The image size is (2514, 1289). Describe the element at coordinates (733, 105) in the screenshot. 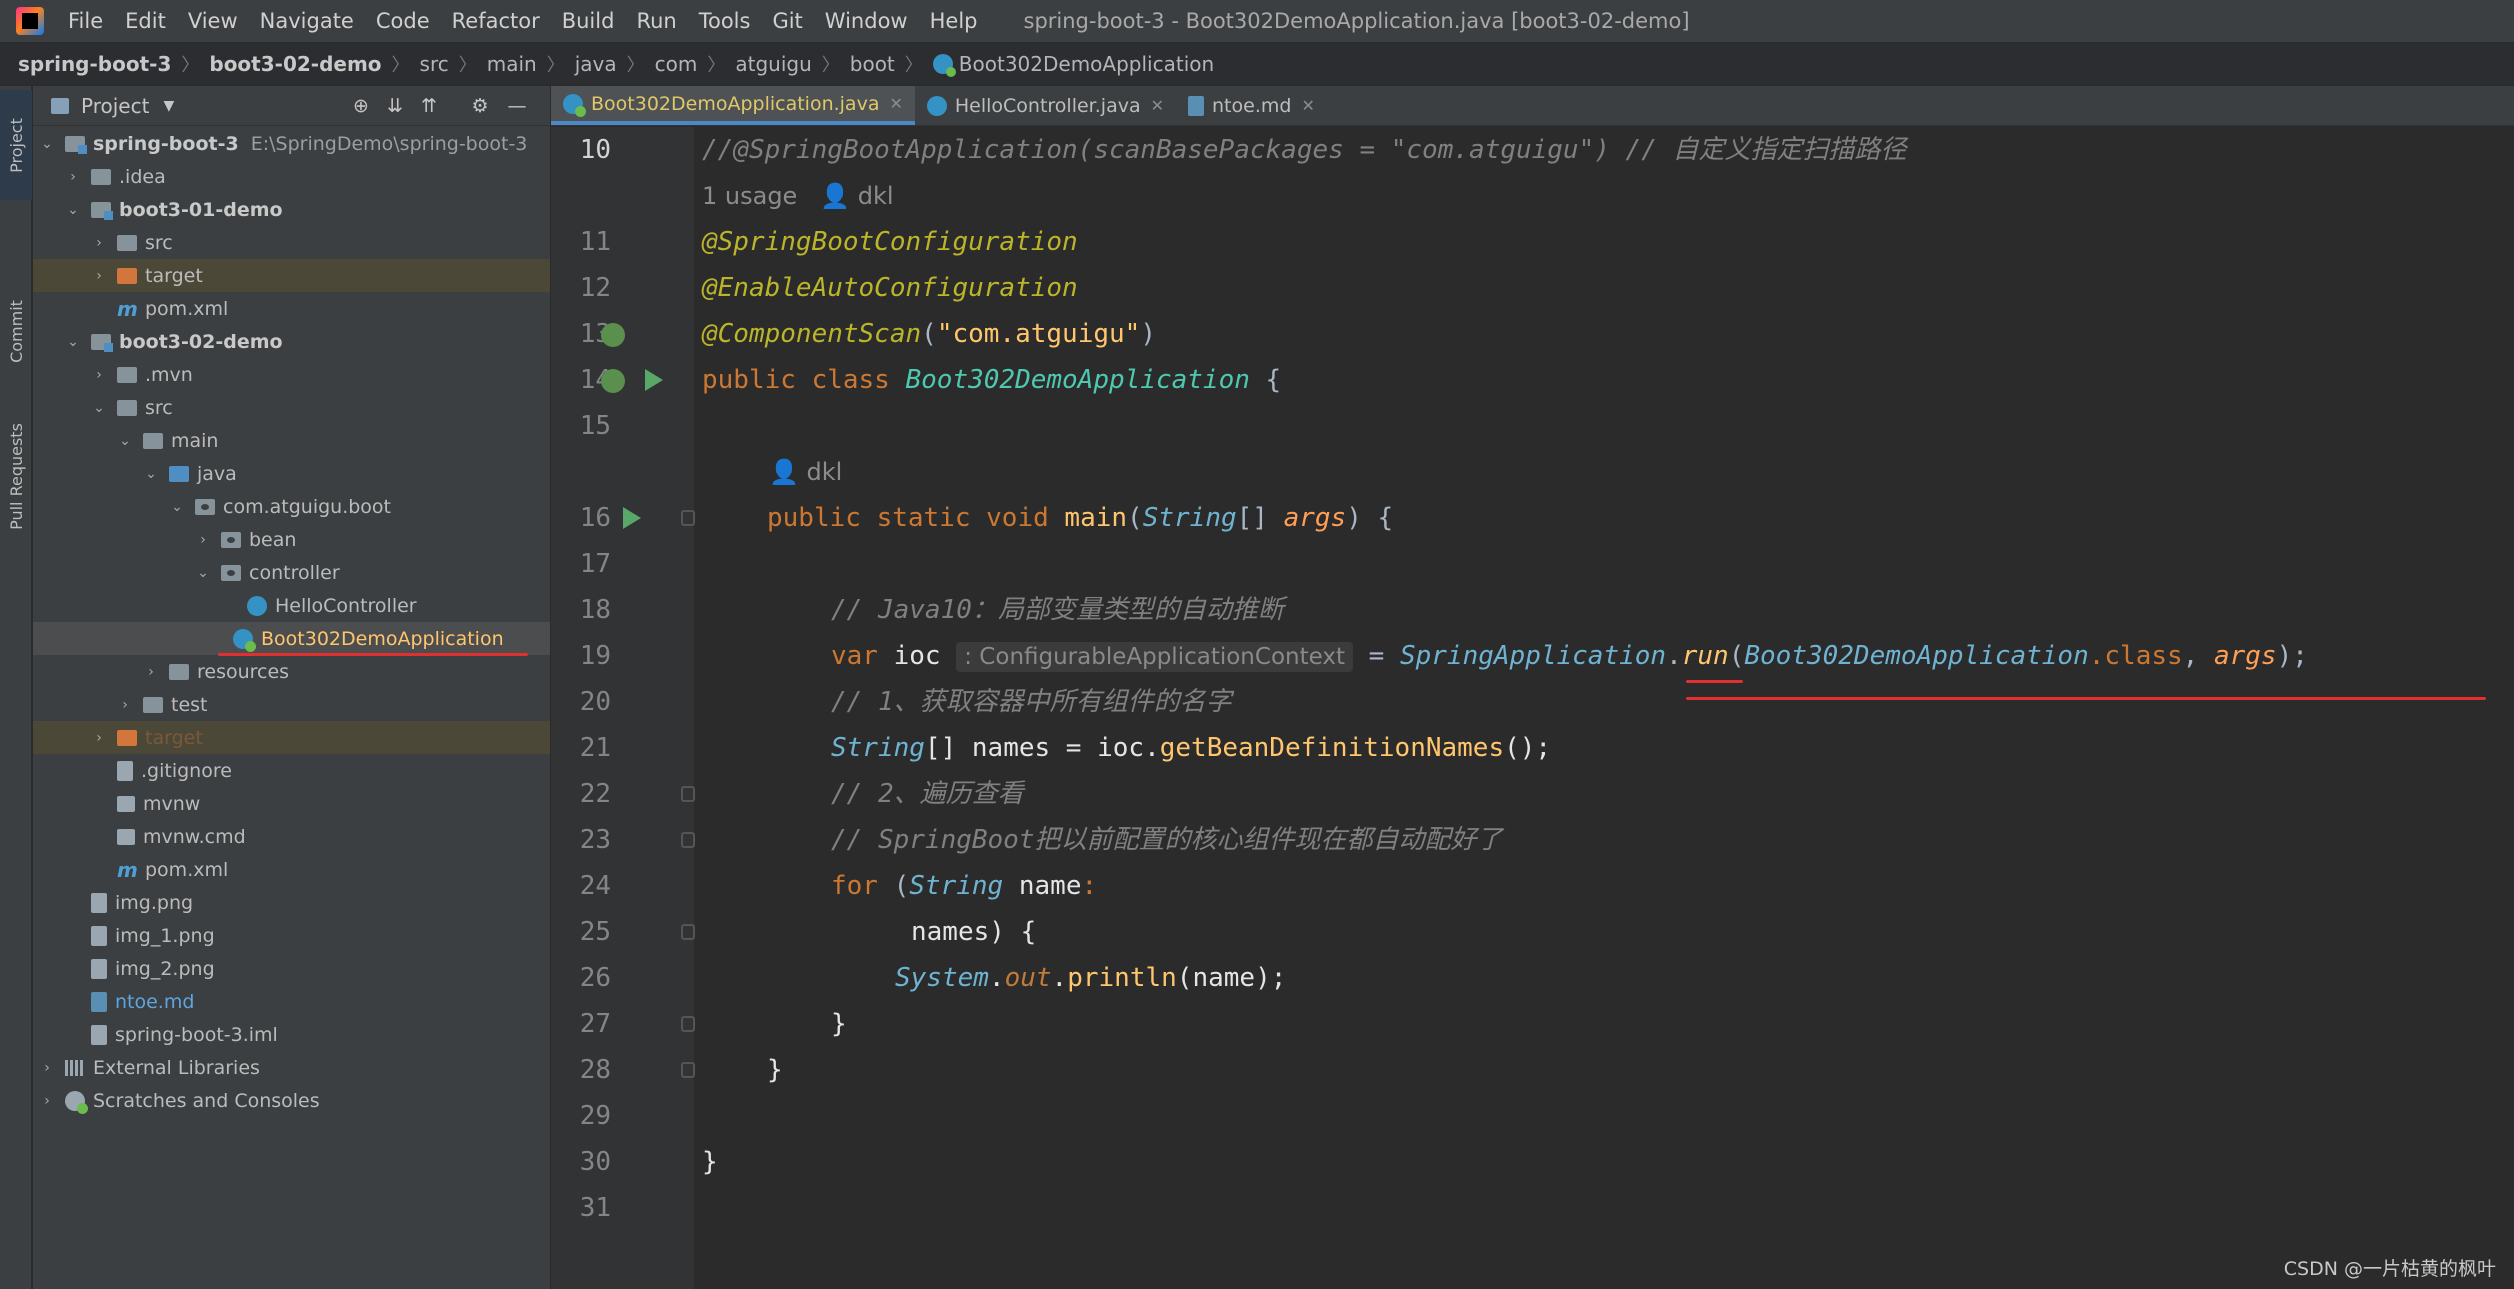

I see `tab-boot302demoapplication: Boot302DemoApplication.java ✕` at that location.